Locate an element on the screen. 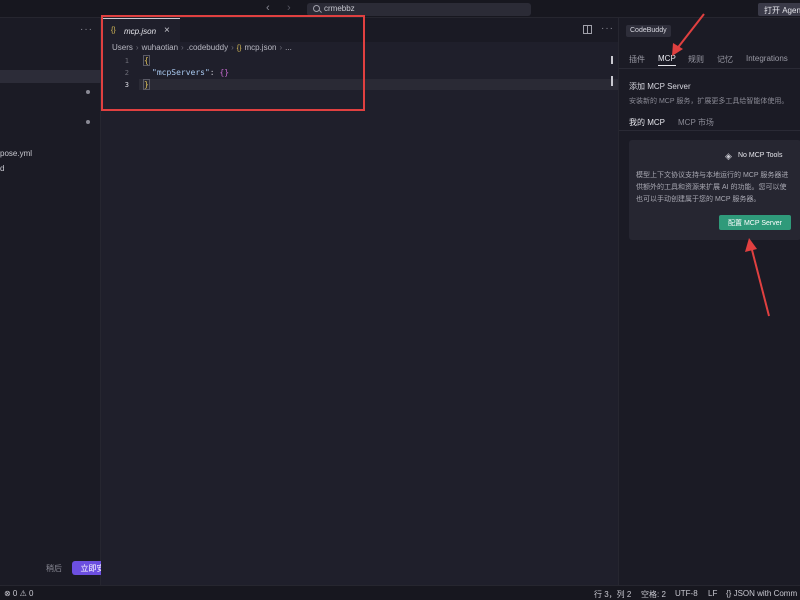 Image resolution: width=800 pixels, height=600 pixels. open-agent-button: 打开 Agen is located at coordinates (779, 9).